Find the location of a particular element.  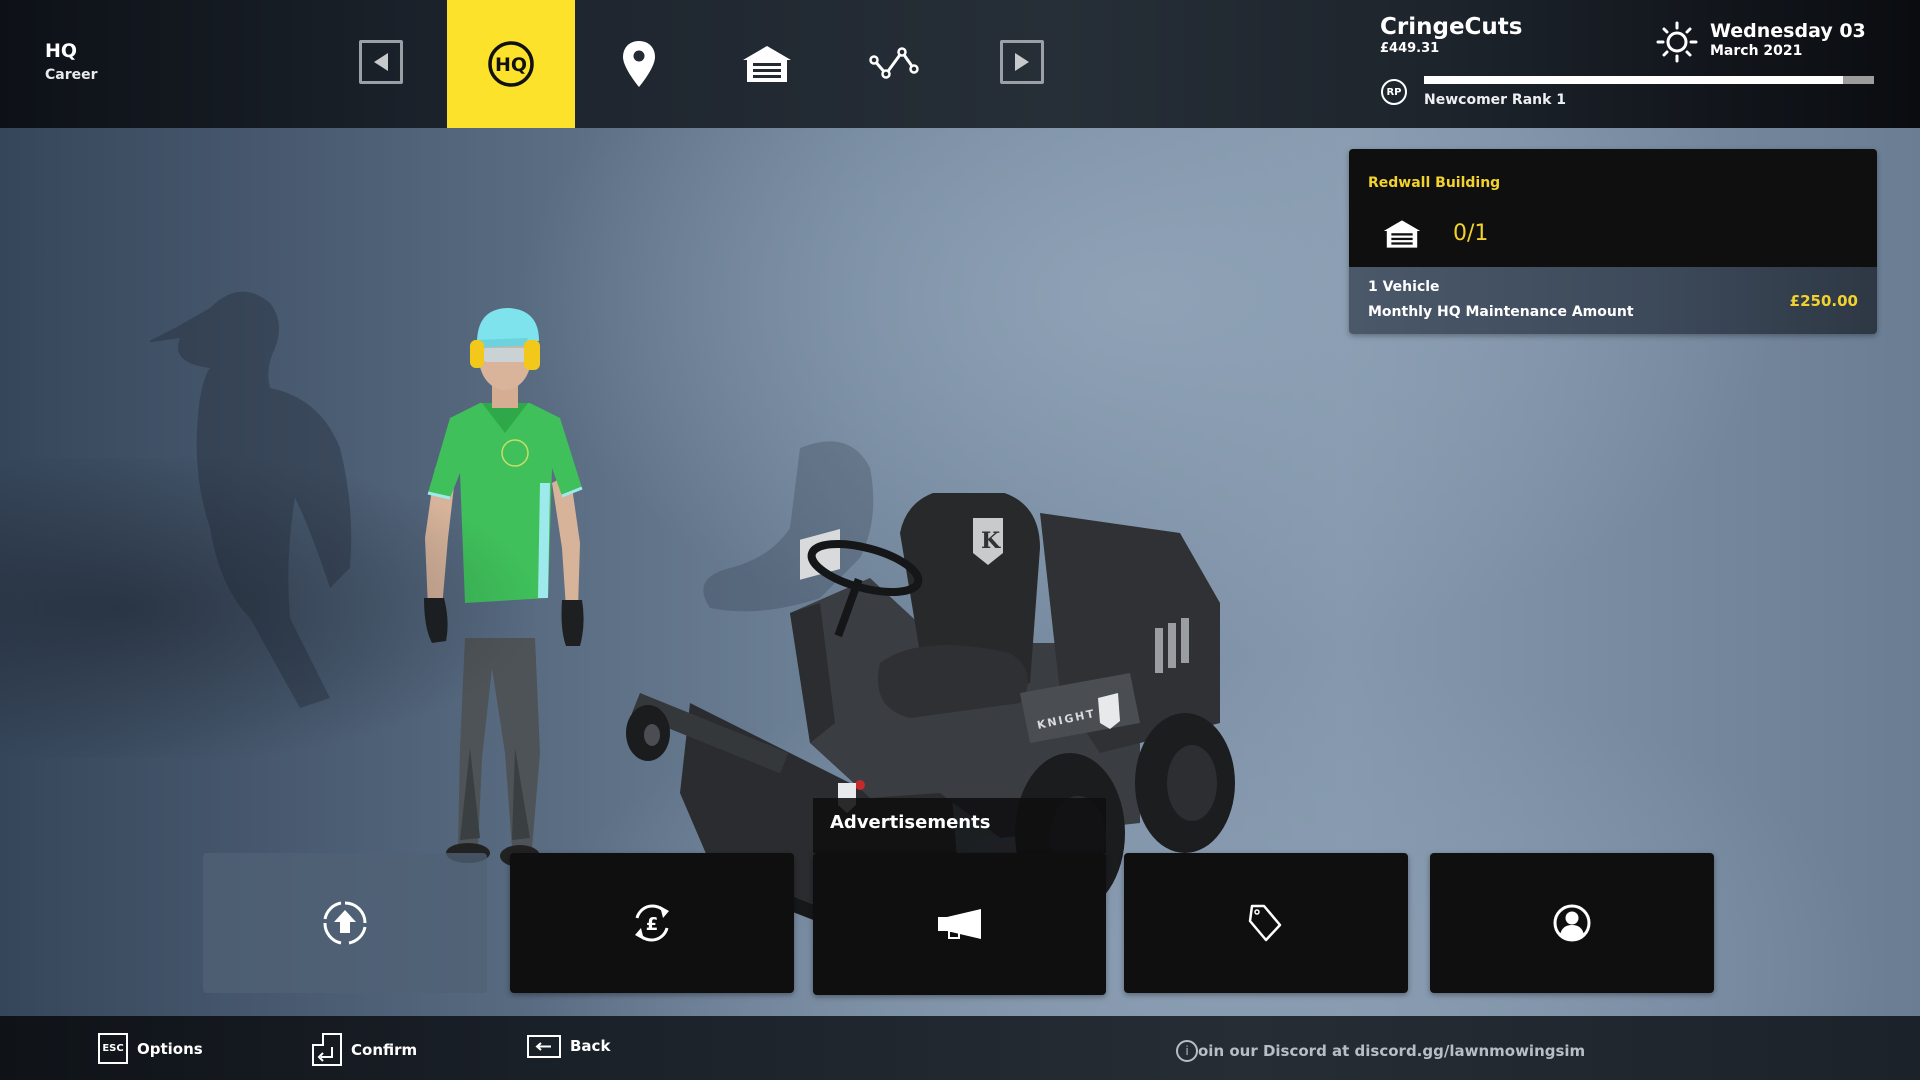

options-label: Options is located at coordinates (170, 1048).